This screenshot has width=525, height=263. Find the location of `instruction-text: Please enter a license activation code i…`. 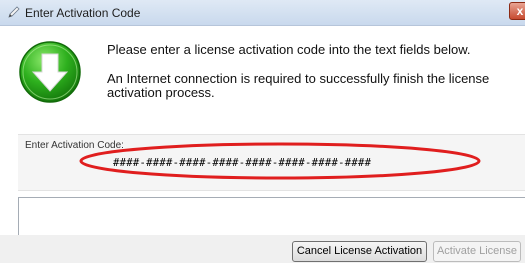

instruction-text: Please enter a license activation code i… is located at coordinates (289, 49).